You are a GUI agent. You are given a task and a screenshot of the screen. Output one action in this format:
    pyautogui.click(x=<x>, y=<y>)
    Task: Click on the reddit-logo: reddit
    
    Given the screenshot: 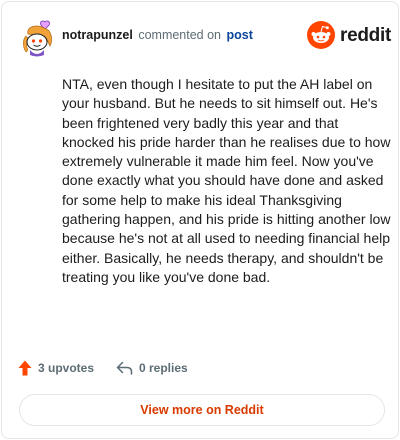 What is the action you would take?
    pyautogui.click(x=348, y=35)
    